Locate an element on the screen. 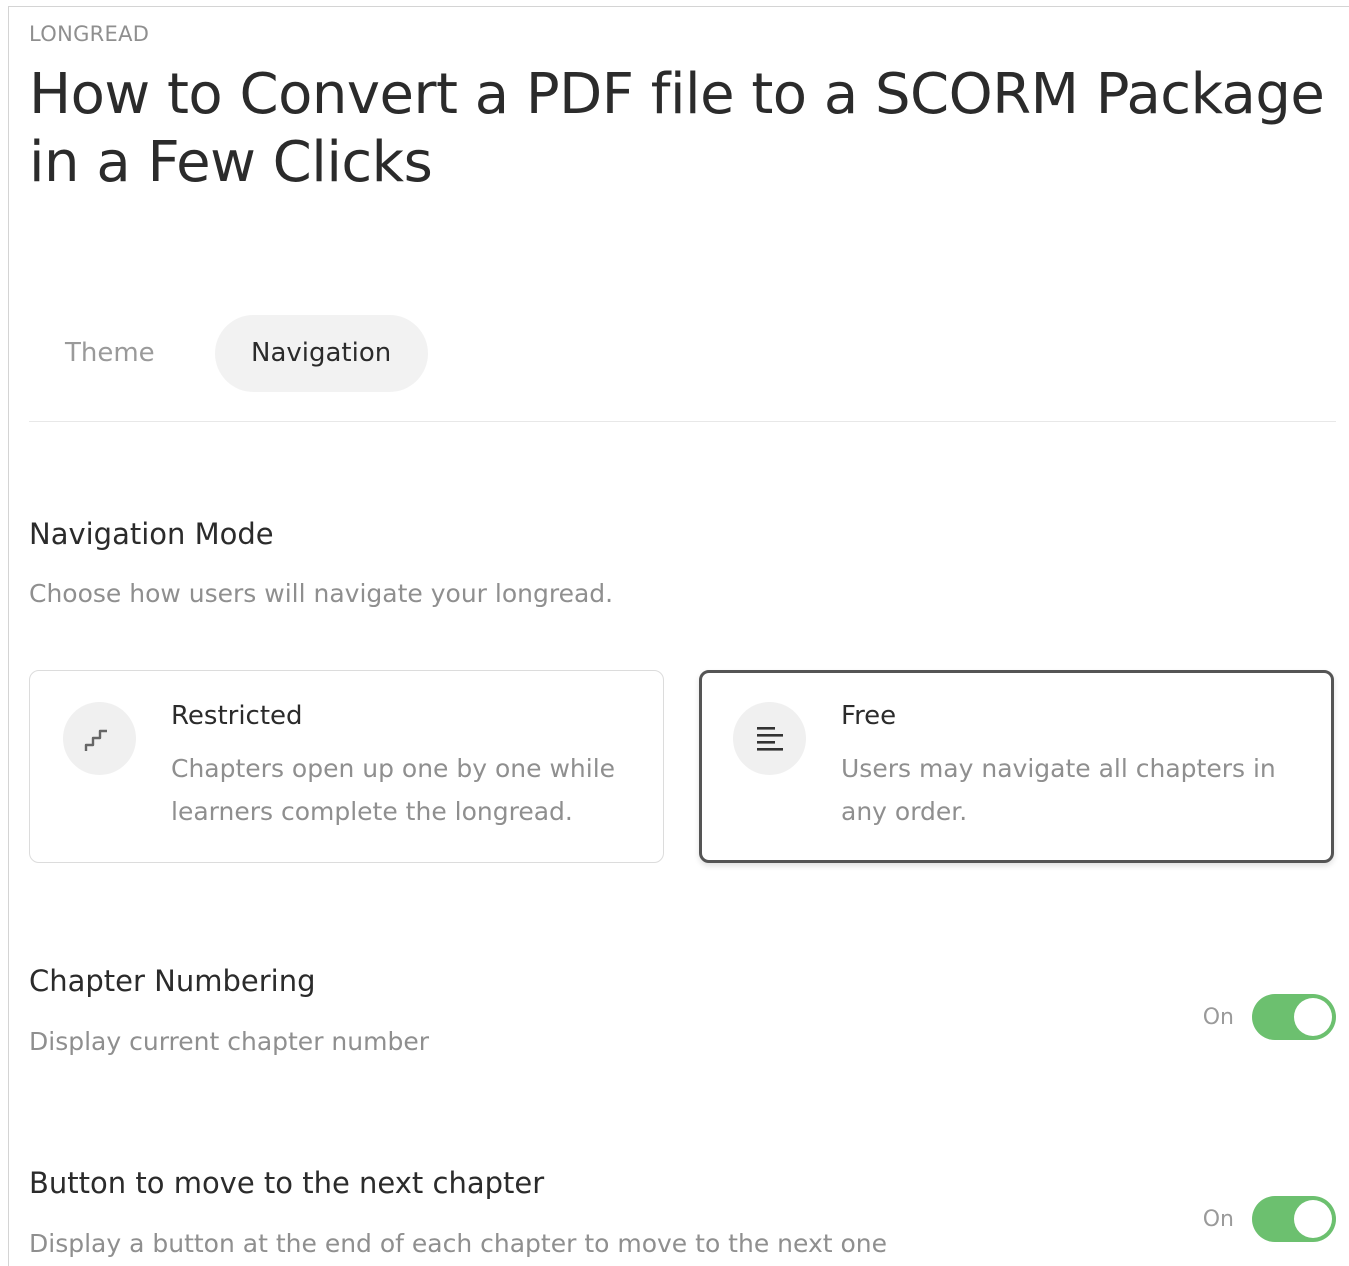  settings-tabs: Theme Navigation is located at coordinates (682, 368).